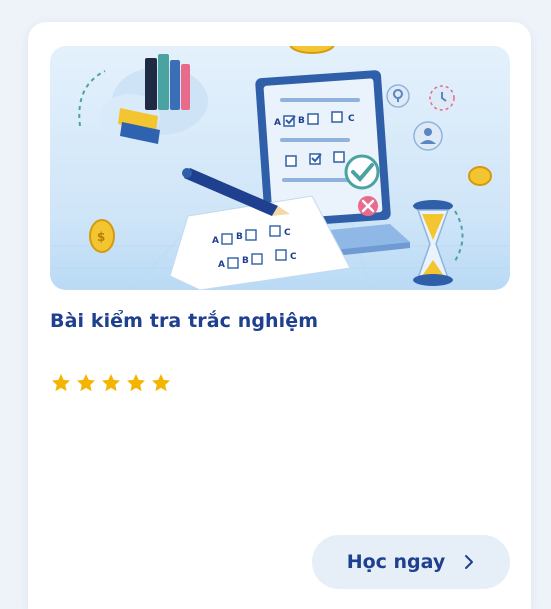 This screenshot has width=551, height=609. What do you see at coordinates (368, 206) in the screenshot?
I see `cross-badge-icon` at bounding box center [368, 206].